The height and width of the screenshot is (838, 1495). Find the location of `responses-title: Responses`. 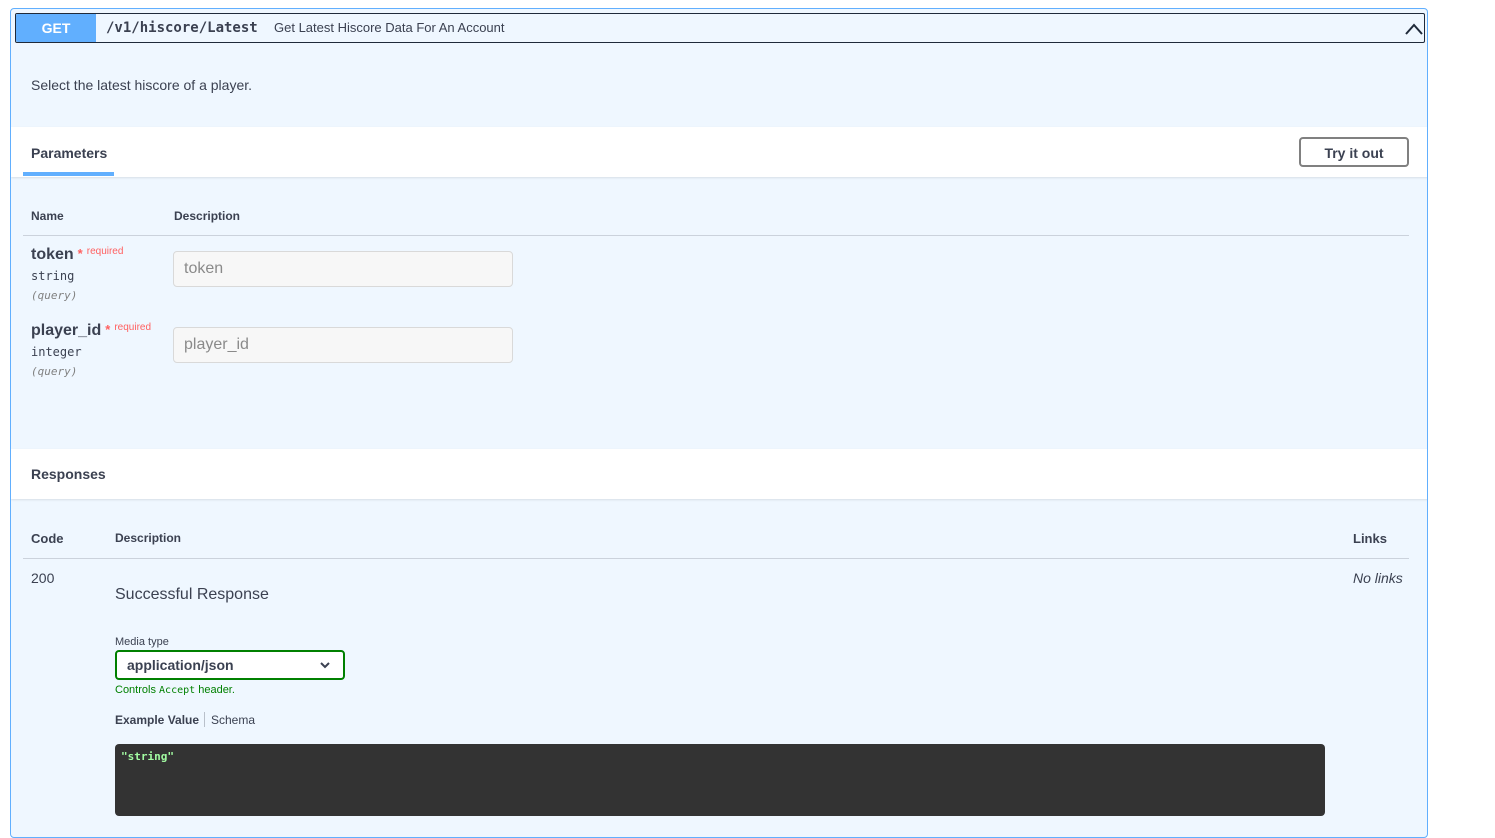

responses-title: Responses is located at coordinates (68, 474).